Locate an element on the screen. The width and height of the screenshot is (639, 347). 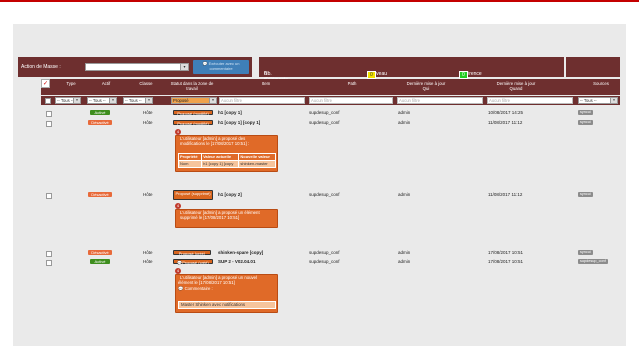
filter-classe-select: -- Tous -- ▾ is located at coordinates (138, 100).